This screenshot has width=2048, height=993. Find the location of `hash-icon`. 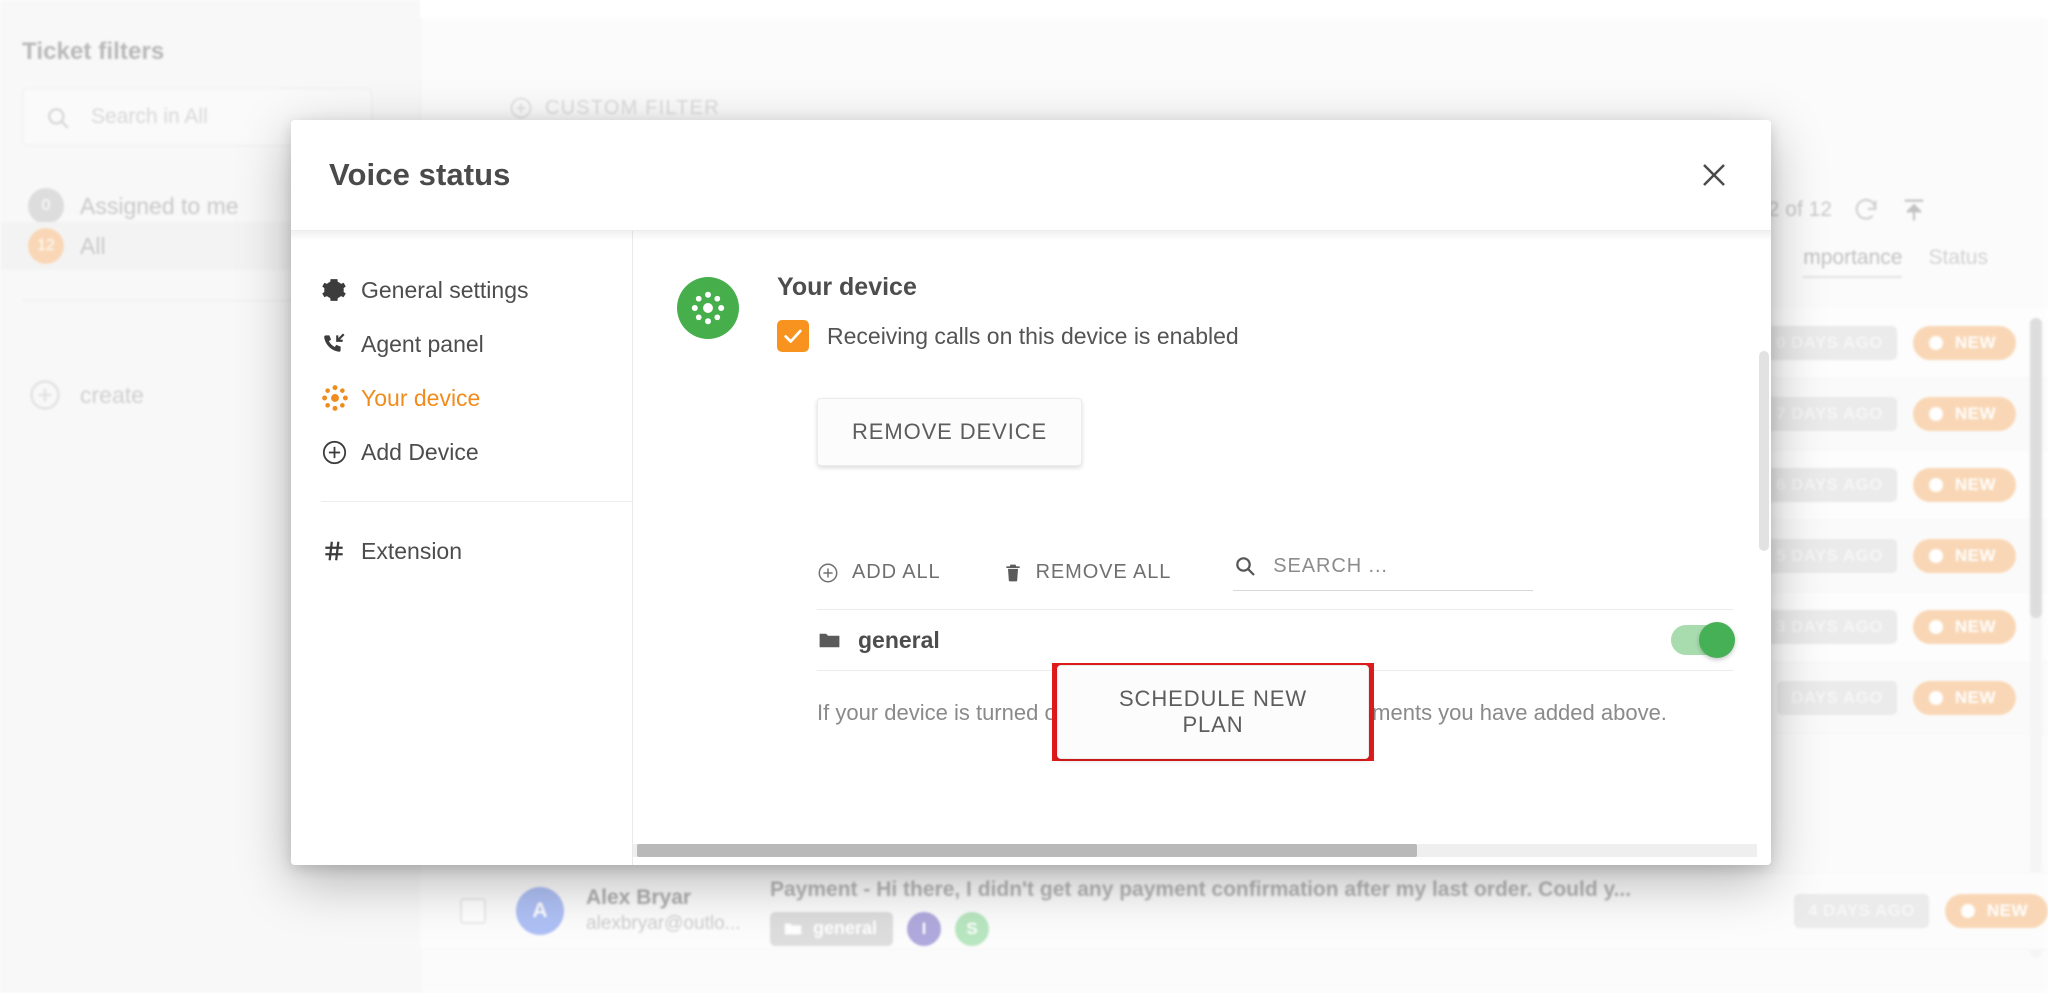

hash-icon is located at coordinates (341, 551).